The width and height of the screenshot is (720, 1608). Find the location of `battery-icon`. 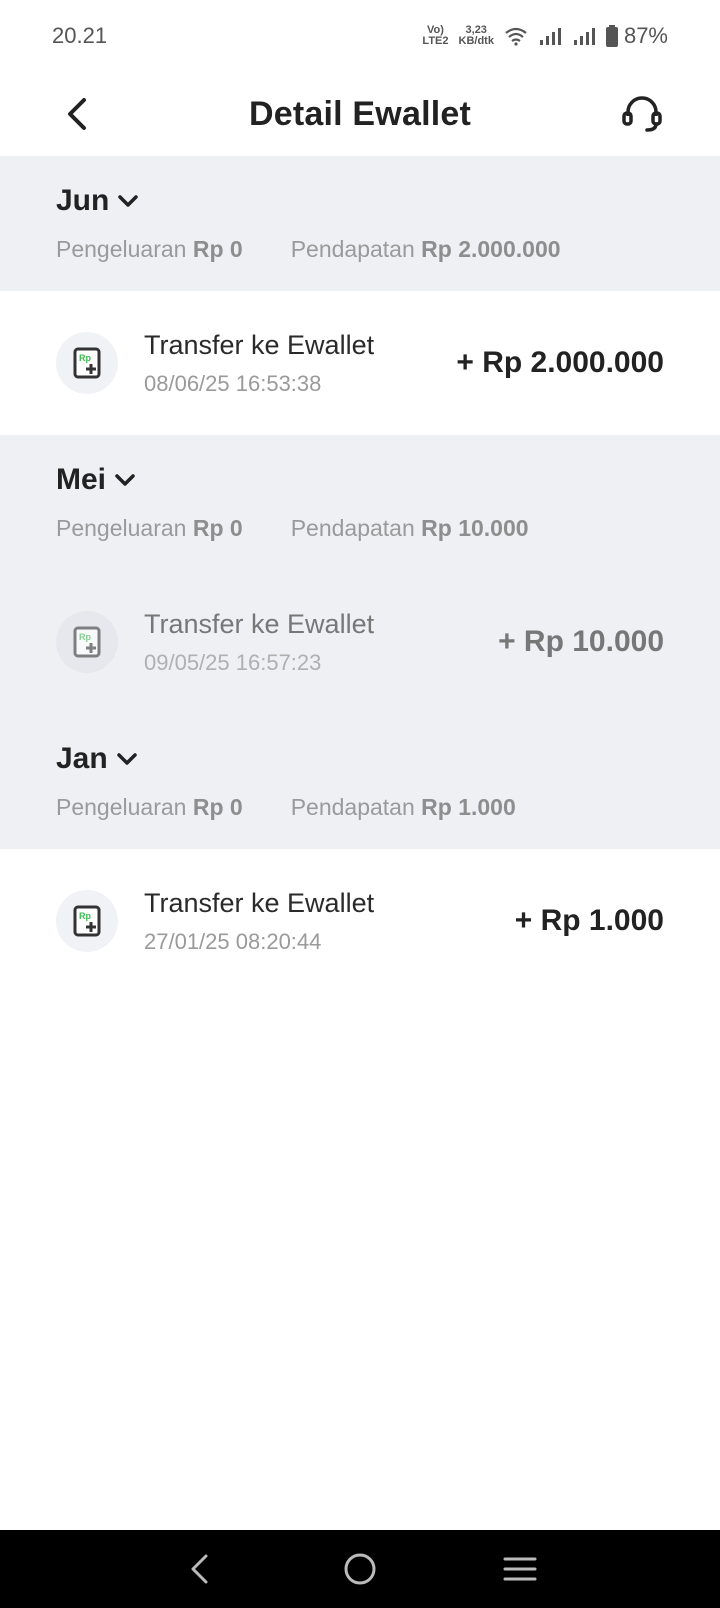

battery-icon is located at coordinates (611, 36).